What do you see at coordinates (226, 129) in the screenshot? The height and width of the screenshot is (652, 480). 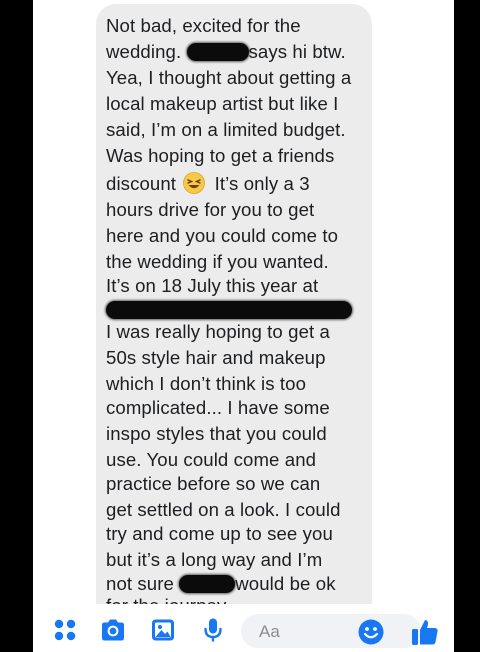 I see `message-line: said, I’m on a limited budget.` at bounding box center [226, 129].